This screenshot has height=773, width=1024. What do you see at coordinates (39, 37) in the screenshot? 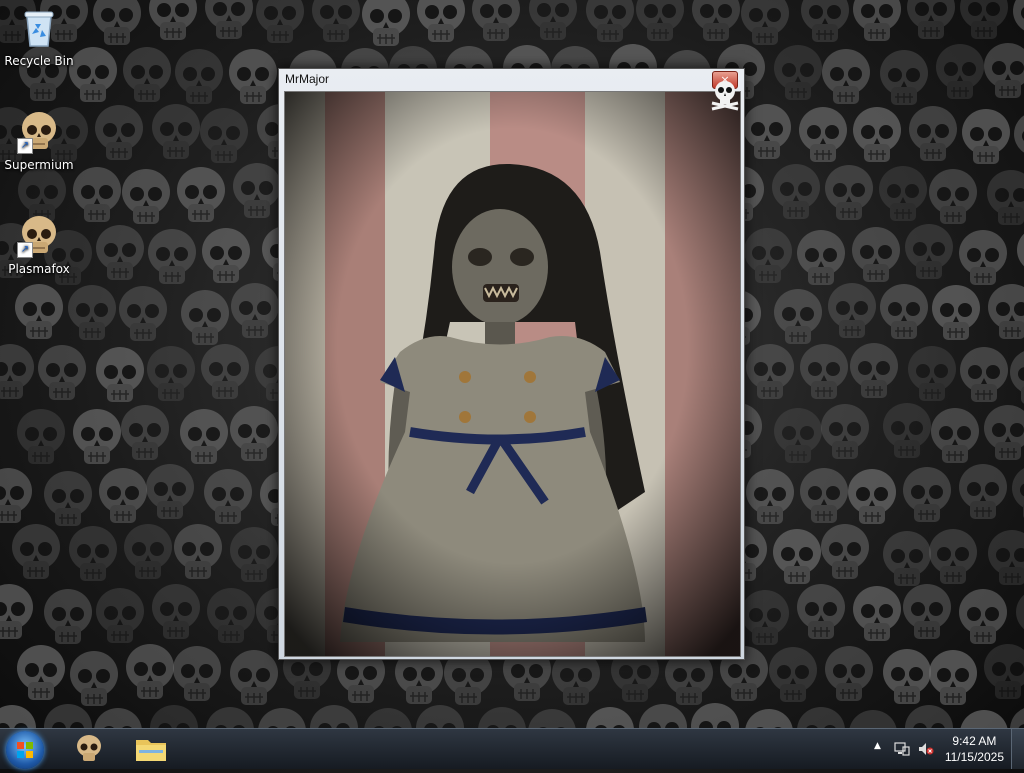
I see `desktop-icon-recycle-bin: Recycle Bin` at bounding box center [39, 37].